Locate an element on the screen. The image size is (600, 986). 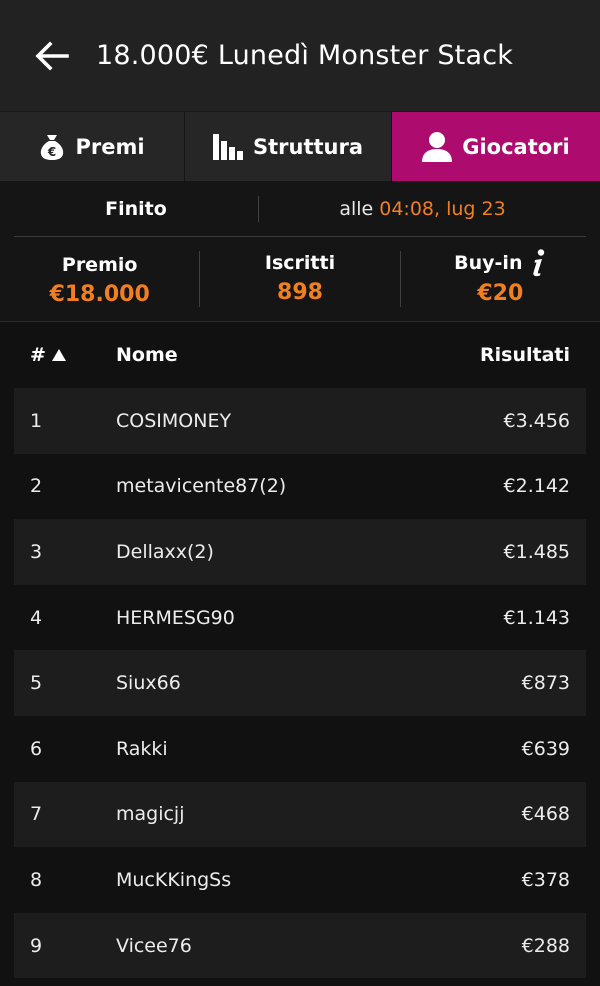
row-rank: 7 is located at coordinates (36, 814).